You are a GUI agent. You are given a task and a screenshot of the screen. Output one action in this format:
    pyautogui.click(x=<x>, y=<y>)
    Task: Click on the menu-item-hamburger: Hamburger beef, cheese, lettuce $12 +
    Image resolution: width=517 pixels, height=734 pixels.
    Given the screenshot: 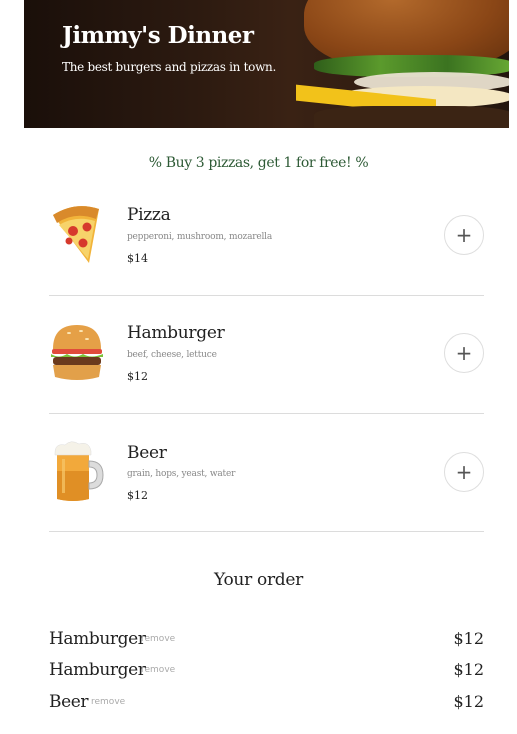 What is the action you would take?
    pyautogui.click(x=266, y=354)
    